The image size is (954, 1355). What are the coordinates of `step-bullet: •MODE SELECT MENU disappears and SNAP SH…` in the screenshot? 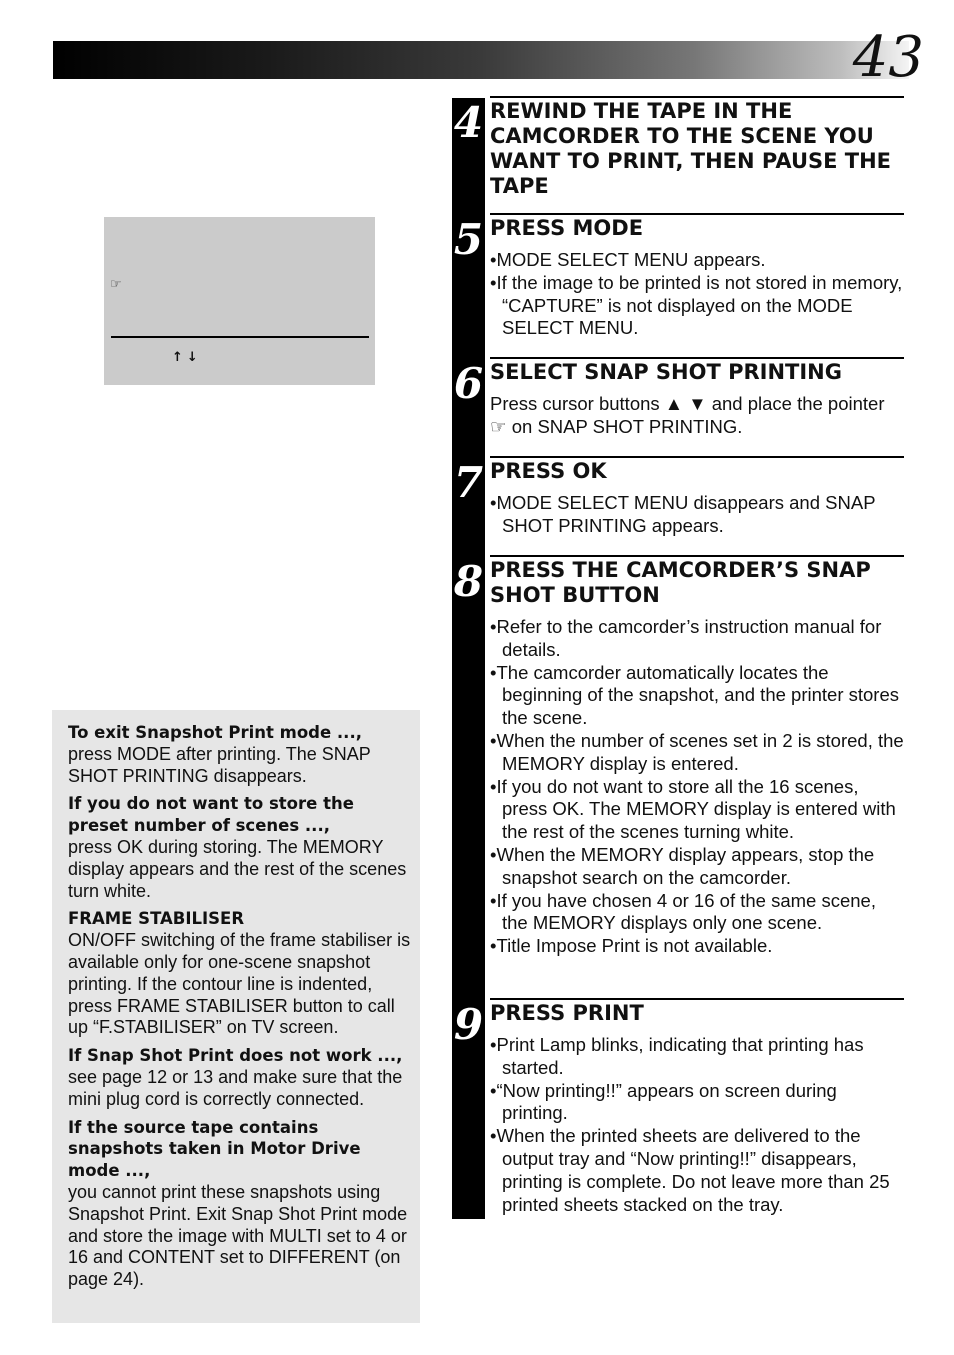 It's located at (683, 514).